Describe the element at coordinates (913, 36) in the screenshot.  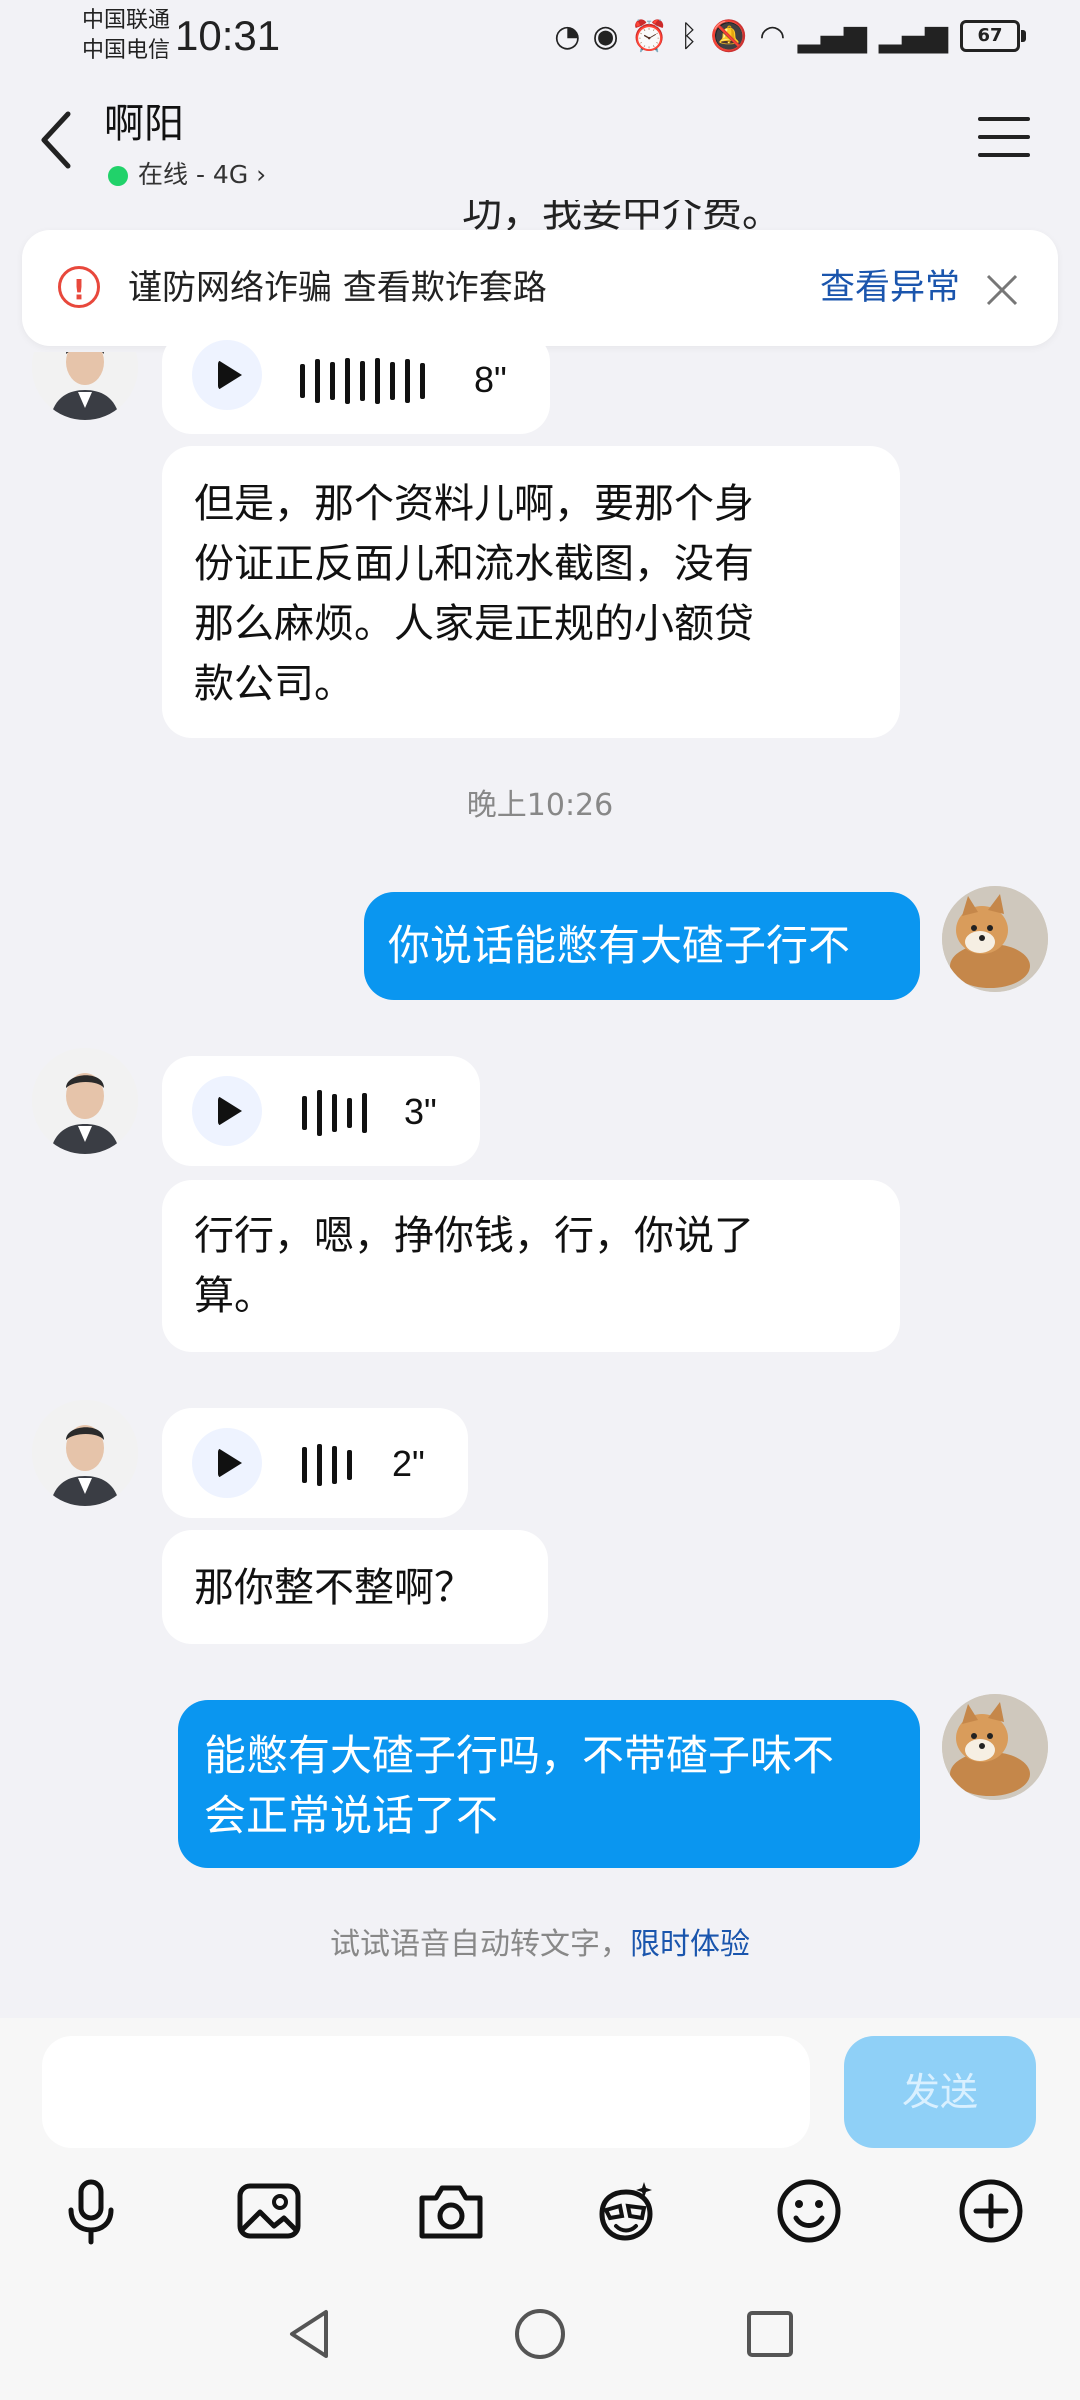
I see `signal-icon-2: ▂▄▆` at that location.